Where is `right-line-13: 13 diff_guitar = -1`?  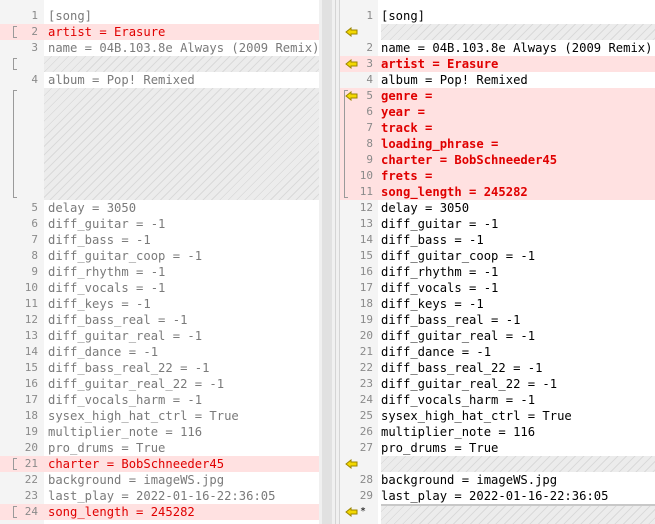 right-line-13: 13 diff_guitar = -1 is located at coordinates (497, 224).